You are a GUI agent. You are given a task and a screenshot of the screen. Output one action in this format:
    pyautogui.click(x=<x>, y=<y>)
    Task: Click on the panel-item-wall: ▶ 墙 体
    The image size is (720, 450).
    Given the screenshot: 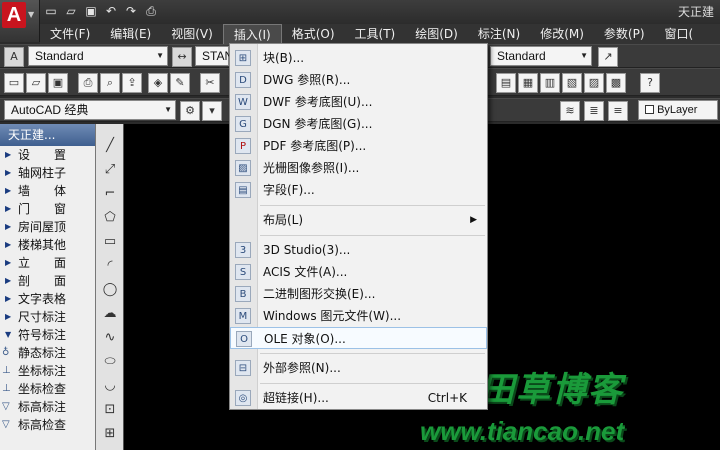 What is the action you would take?
    pyautogui.click(x=47, y=191)
    